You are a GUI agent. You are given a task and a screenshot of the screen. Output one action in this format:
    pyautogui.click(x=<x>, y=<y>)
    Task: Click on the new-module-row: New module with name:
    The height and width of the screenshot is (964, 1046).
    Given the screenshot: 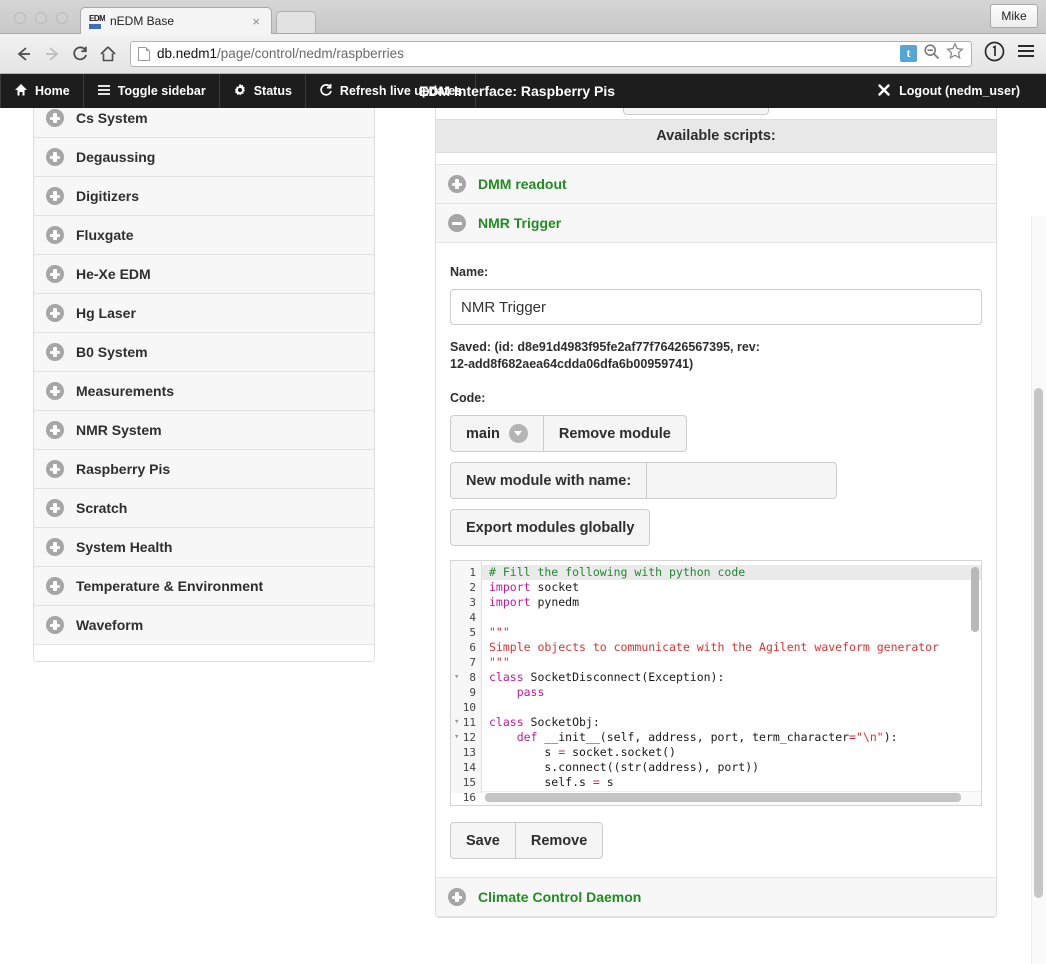 What is the action you would take?
    pyautogui.click(x=716, y=480)
    